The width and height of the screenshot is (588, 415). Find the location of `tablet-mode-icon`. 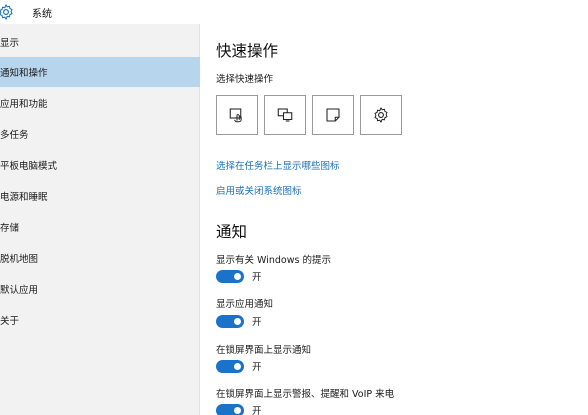

tablet-mode-icon is located at coordinates (235, 115).